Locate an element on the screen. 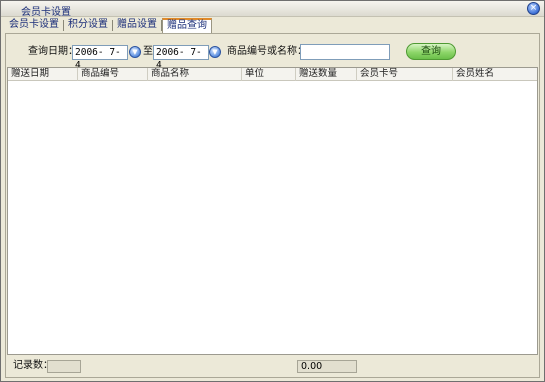 The height and width of the screenshot is (382, 545). column-header: 会员卡号 is located at coordinates (405, 74).